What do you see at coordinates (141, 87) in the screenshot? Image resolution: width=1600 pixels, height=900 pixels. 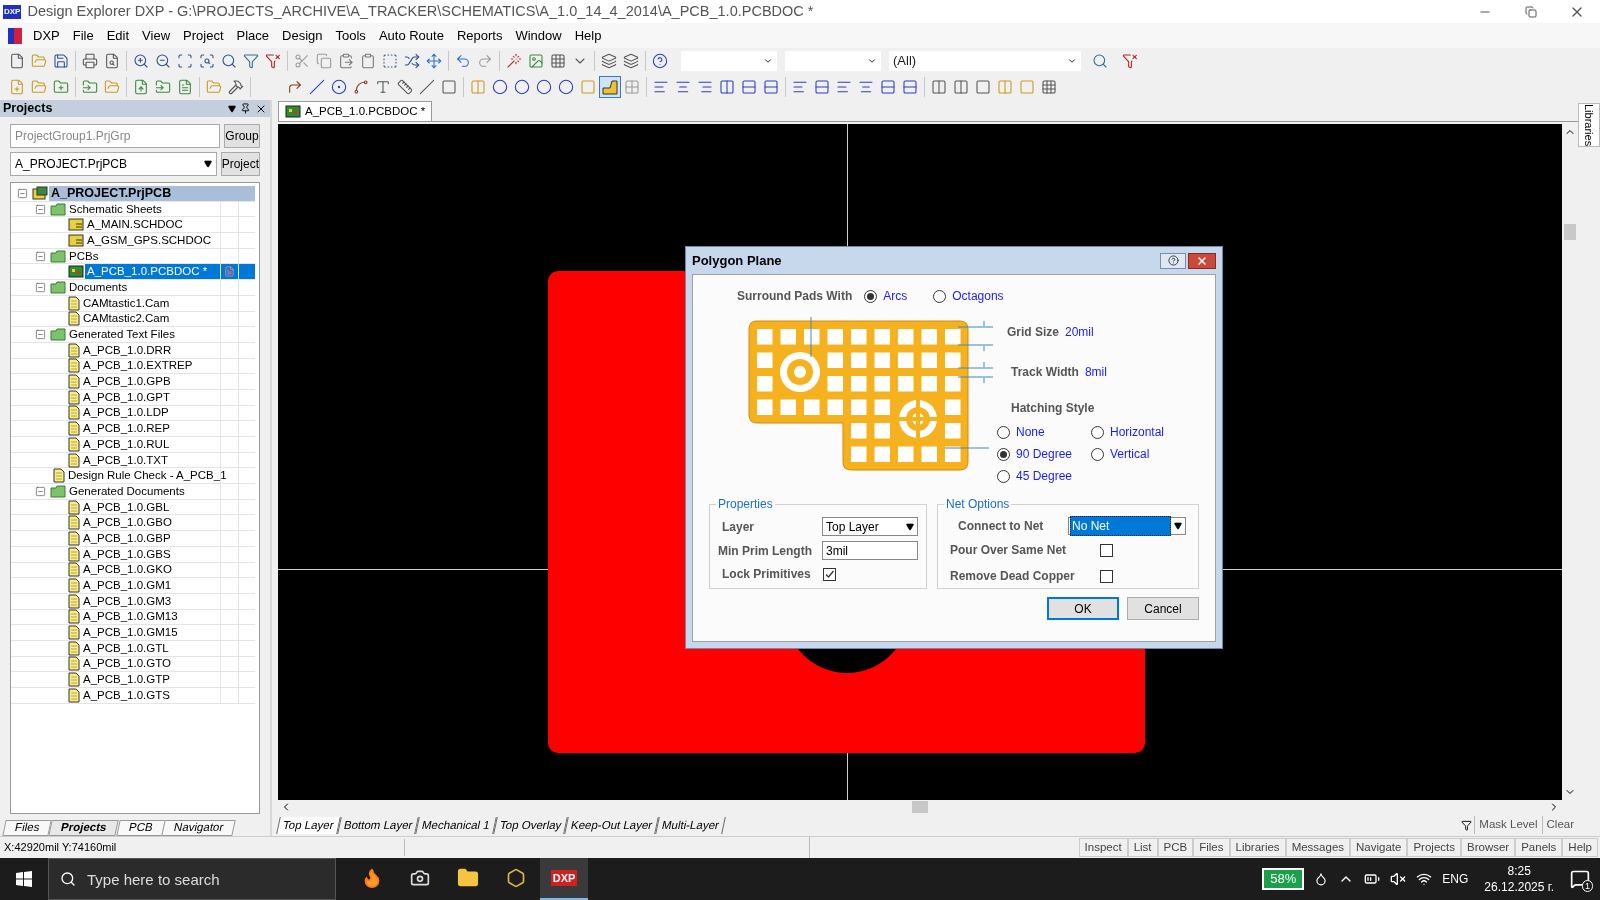 I see `file-arrow-icon` at bounding box center [141, 87].